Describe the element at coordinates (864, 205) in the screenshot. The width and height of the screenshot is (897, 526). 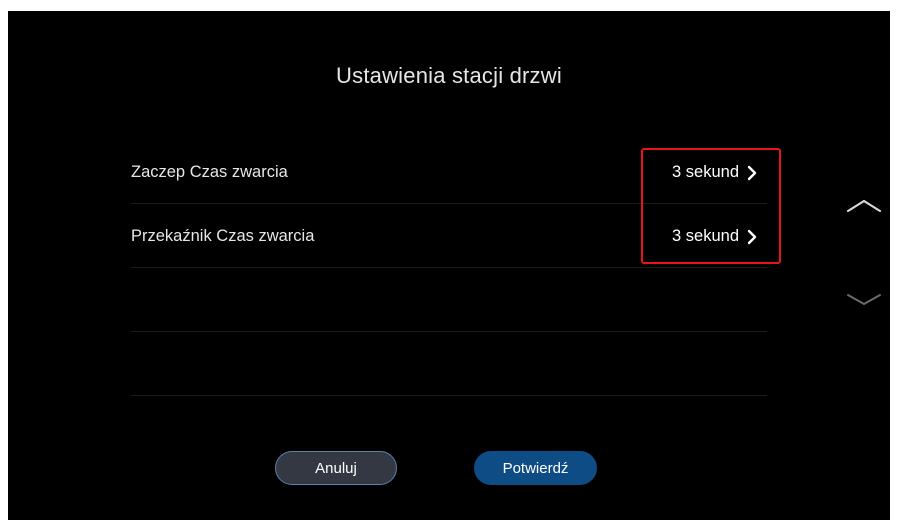
I see `chevron-up-icon` at that location.